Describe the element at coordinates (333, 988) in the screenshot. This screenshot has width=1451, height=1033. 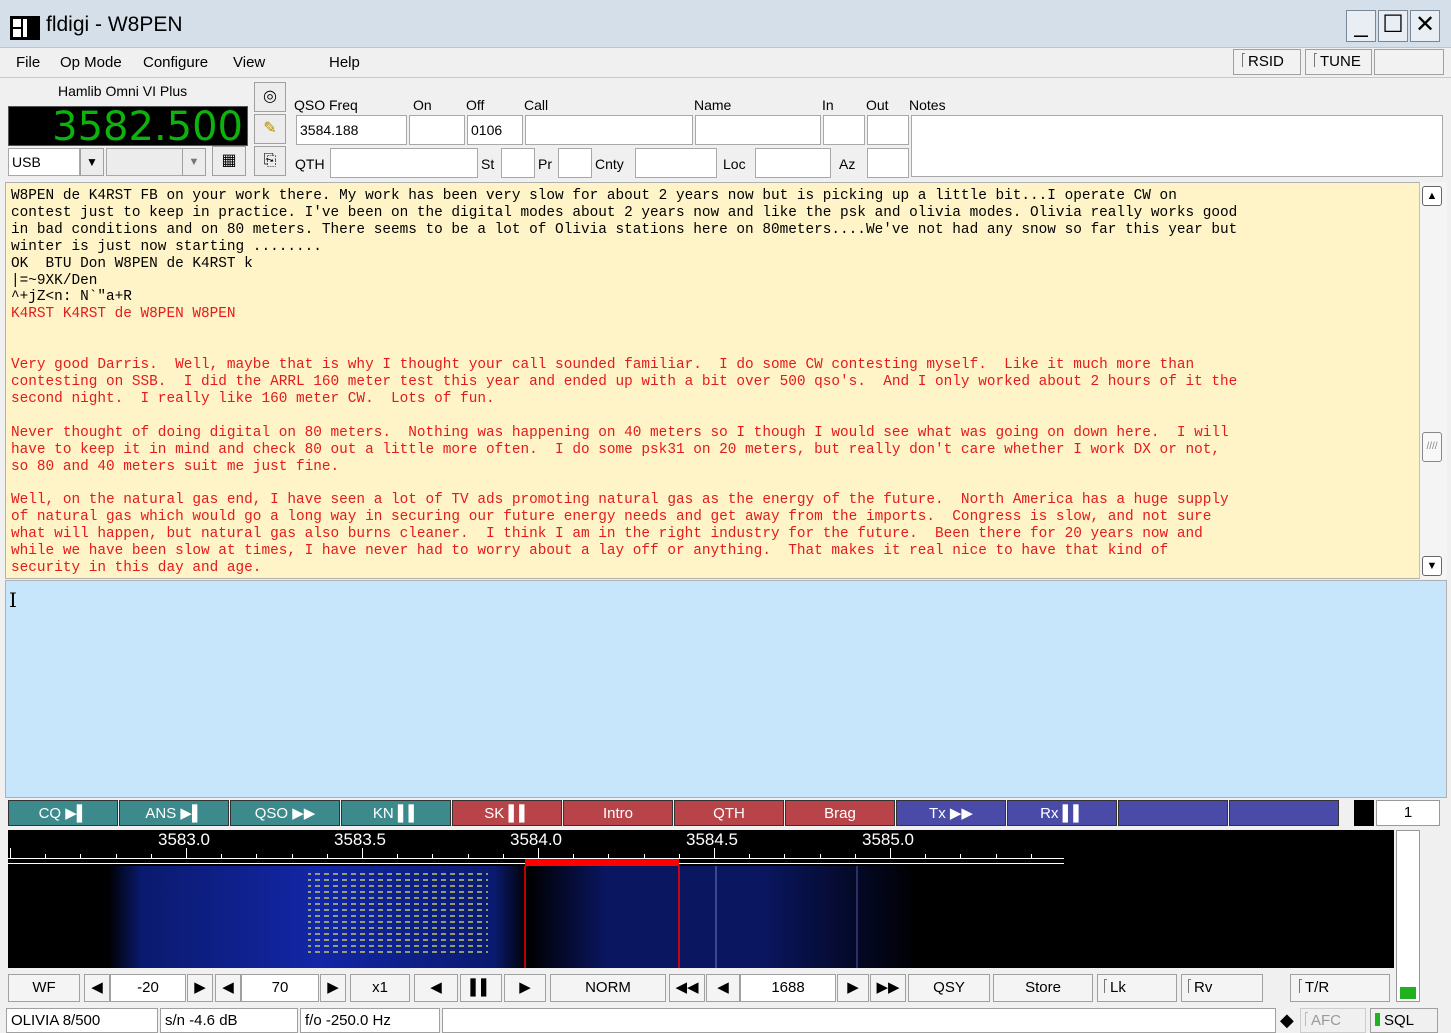
I see `range-increase-button: ▶` at that location.